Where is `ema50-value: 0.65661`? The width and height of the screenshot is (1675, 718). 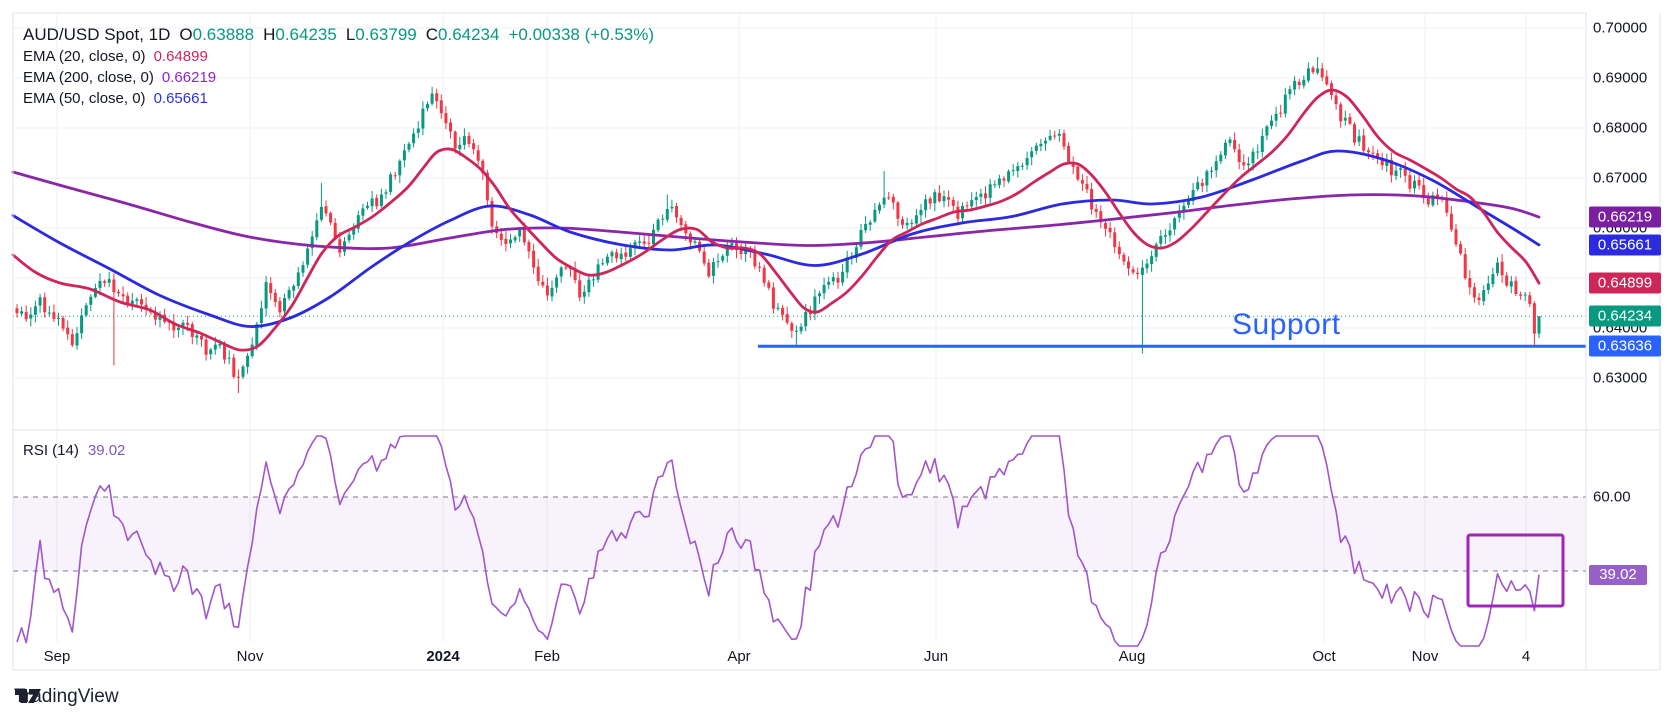
ema50-value: 0.65661 is located at coordinates (180, 98).